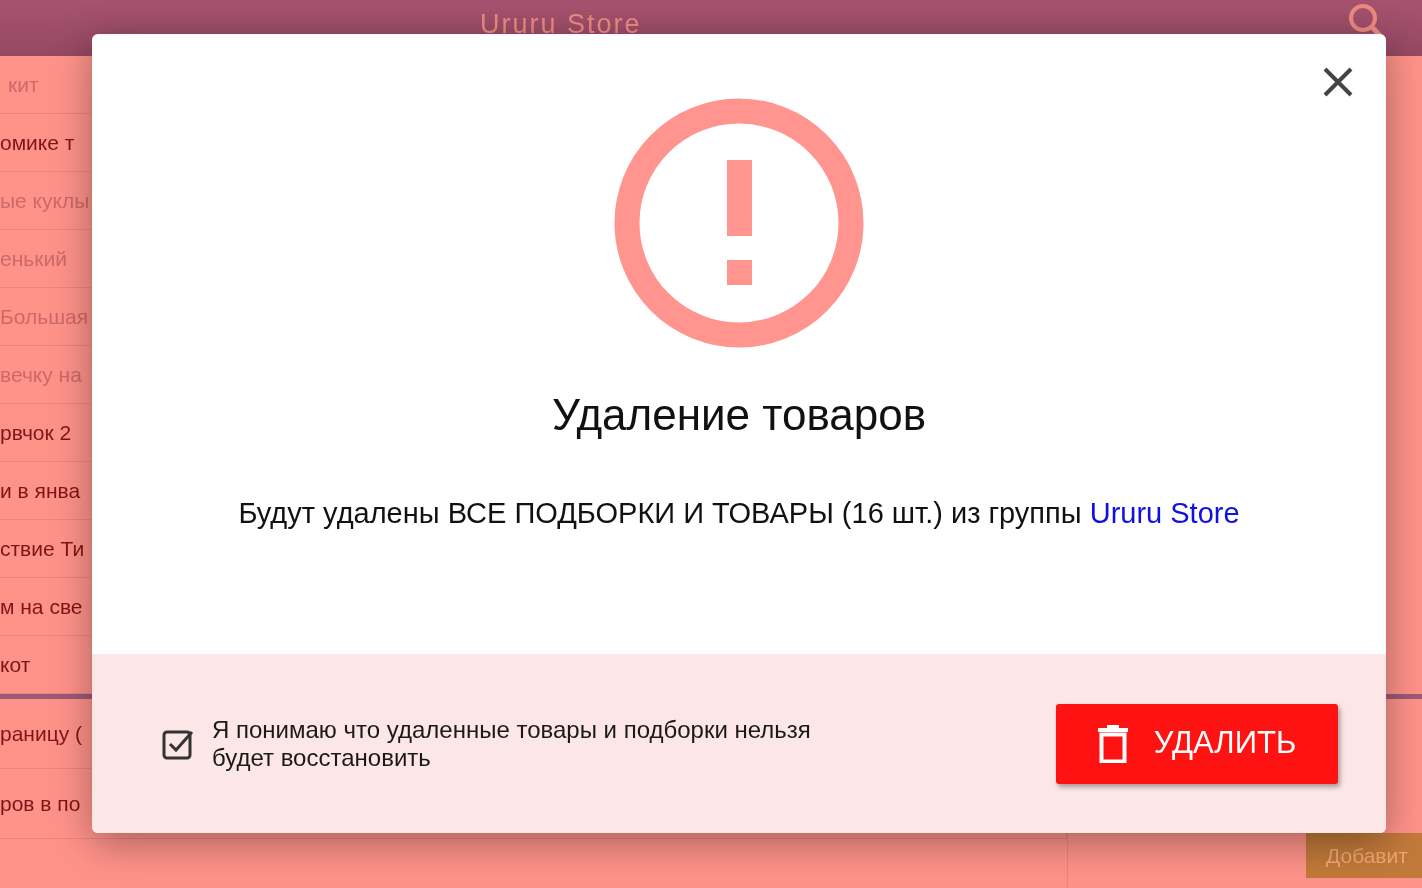 This screenshot has height=888, width=1422. Describe the element at coordinates (15, 664) in the screenshot. I see `list-item-text: кот` at that location.